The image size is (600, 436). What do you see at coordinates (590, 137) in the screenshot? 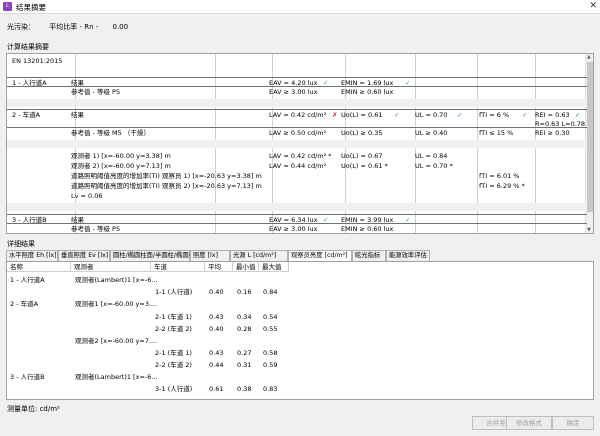
I see `scrollbar-thumb` at bounding box center [590, 137].